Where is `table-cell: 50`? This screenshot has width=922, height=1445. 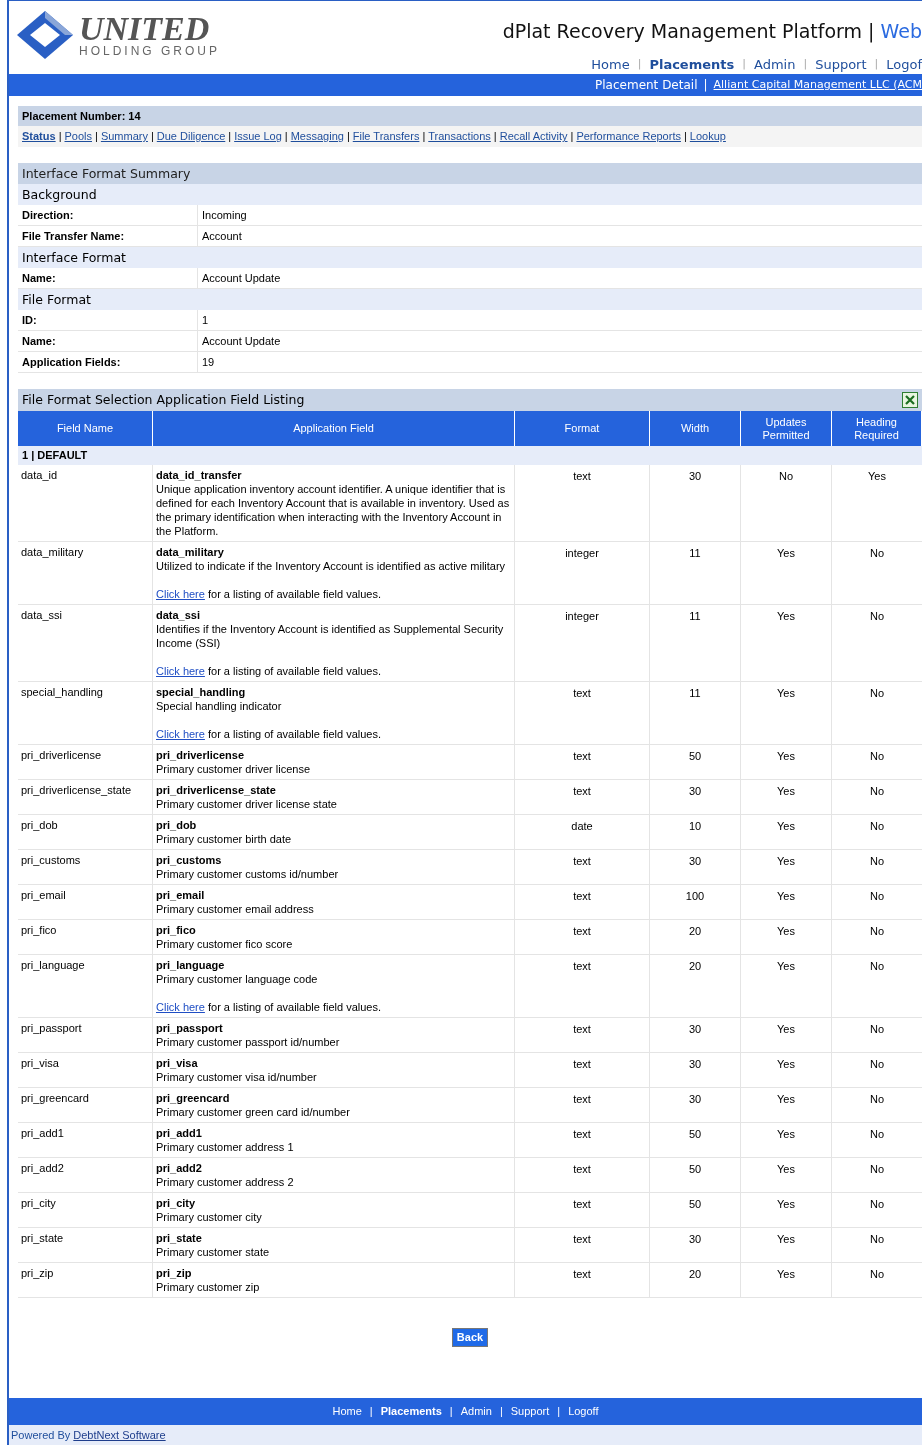 table-cell: 50 is located at coordinates (695, 762).